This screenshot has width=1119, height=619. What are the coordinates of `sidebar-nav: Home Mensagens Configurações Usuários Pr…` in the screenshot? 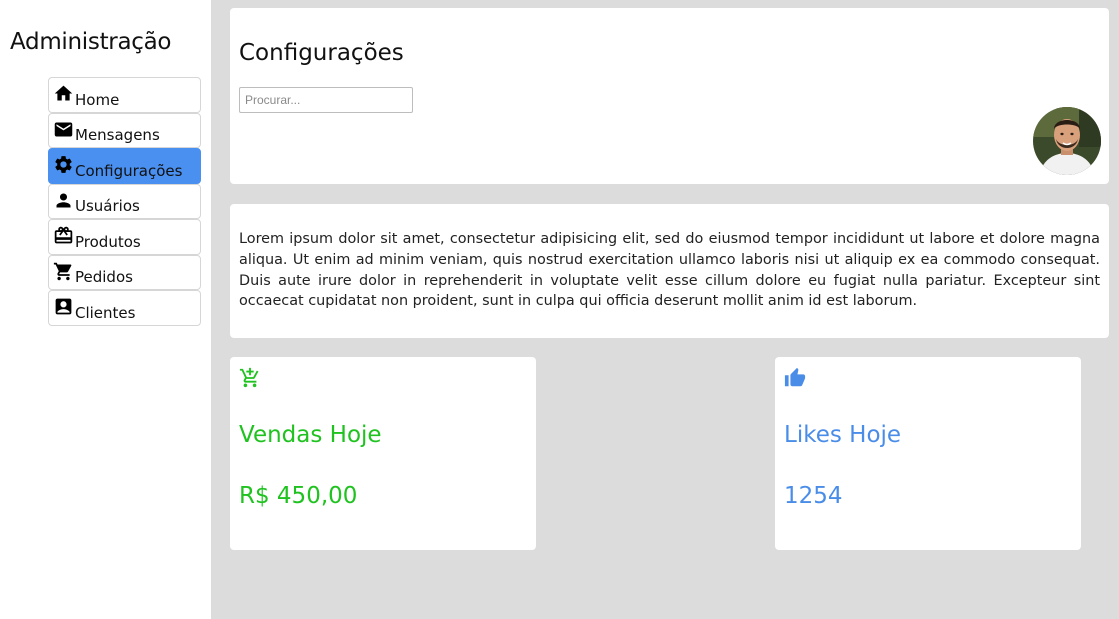 It's located at (124, 201).